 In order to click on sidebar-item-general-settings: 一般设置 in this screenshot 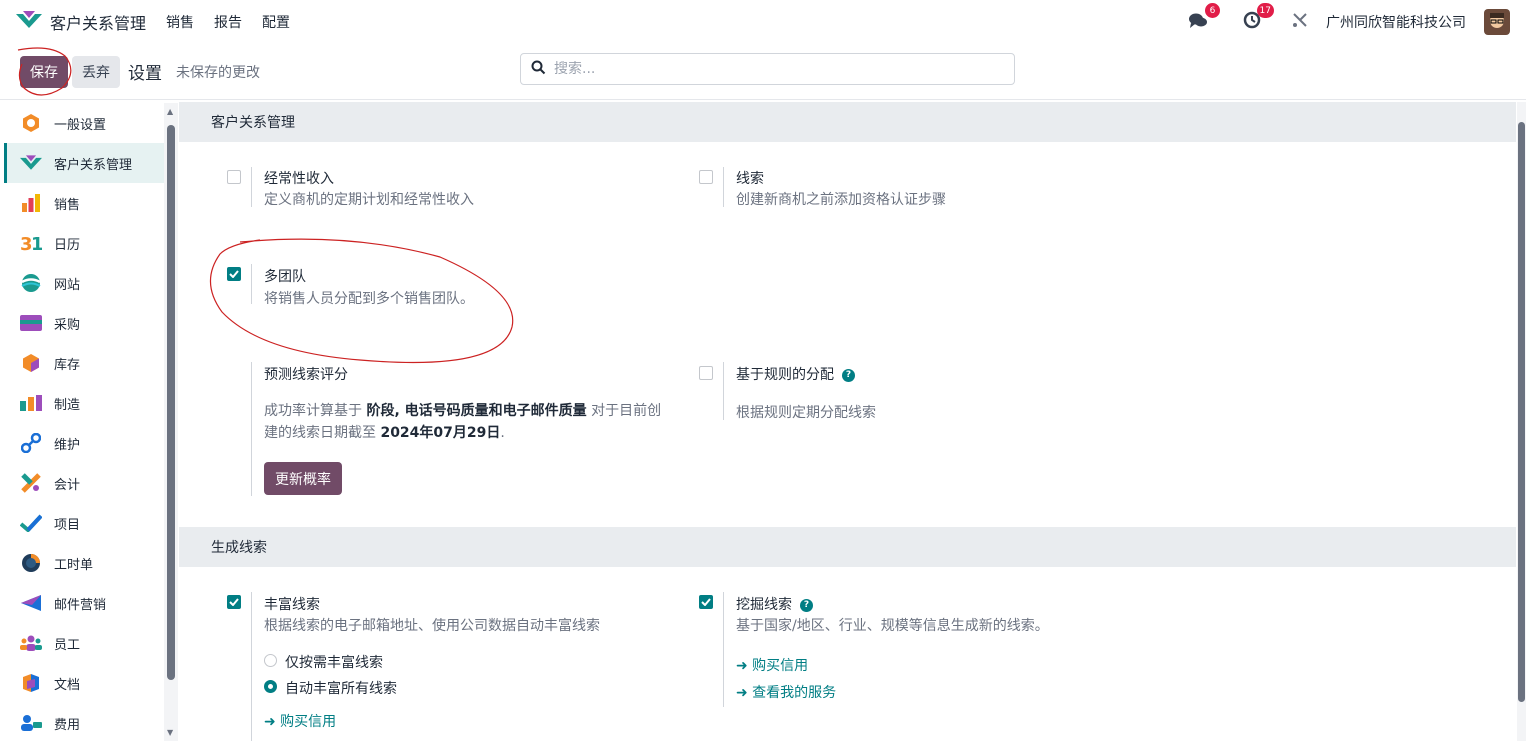, I will do `click(84, 123)`.